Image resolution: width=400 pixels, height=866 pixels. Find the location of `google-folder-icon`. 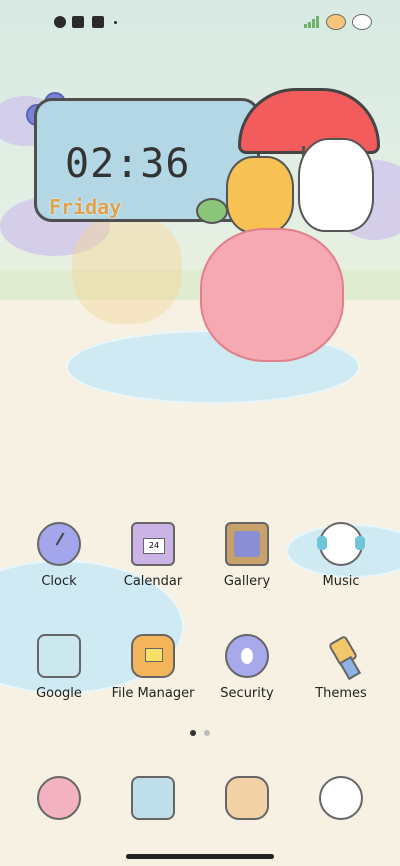

google-folder-icon is located at coordinates (59, 656).